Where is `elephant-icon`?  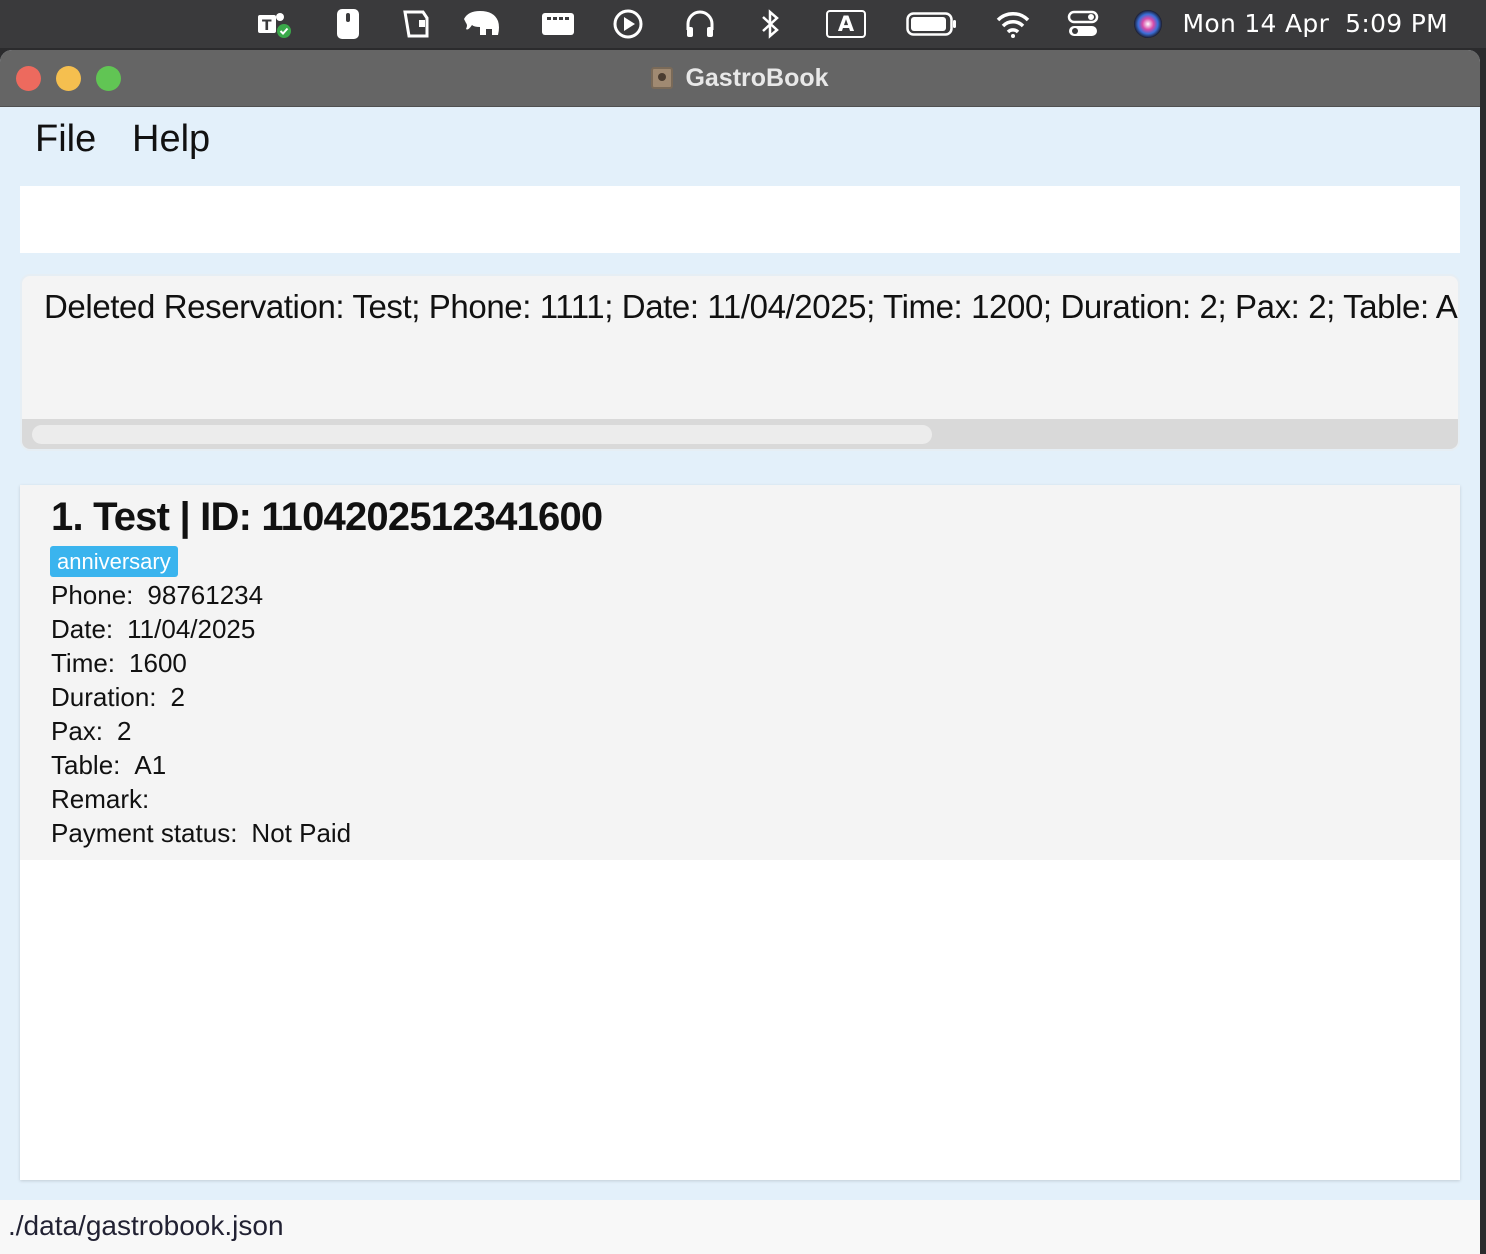 elephant-icon is located at coordinates (483, 24).